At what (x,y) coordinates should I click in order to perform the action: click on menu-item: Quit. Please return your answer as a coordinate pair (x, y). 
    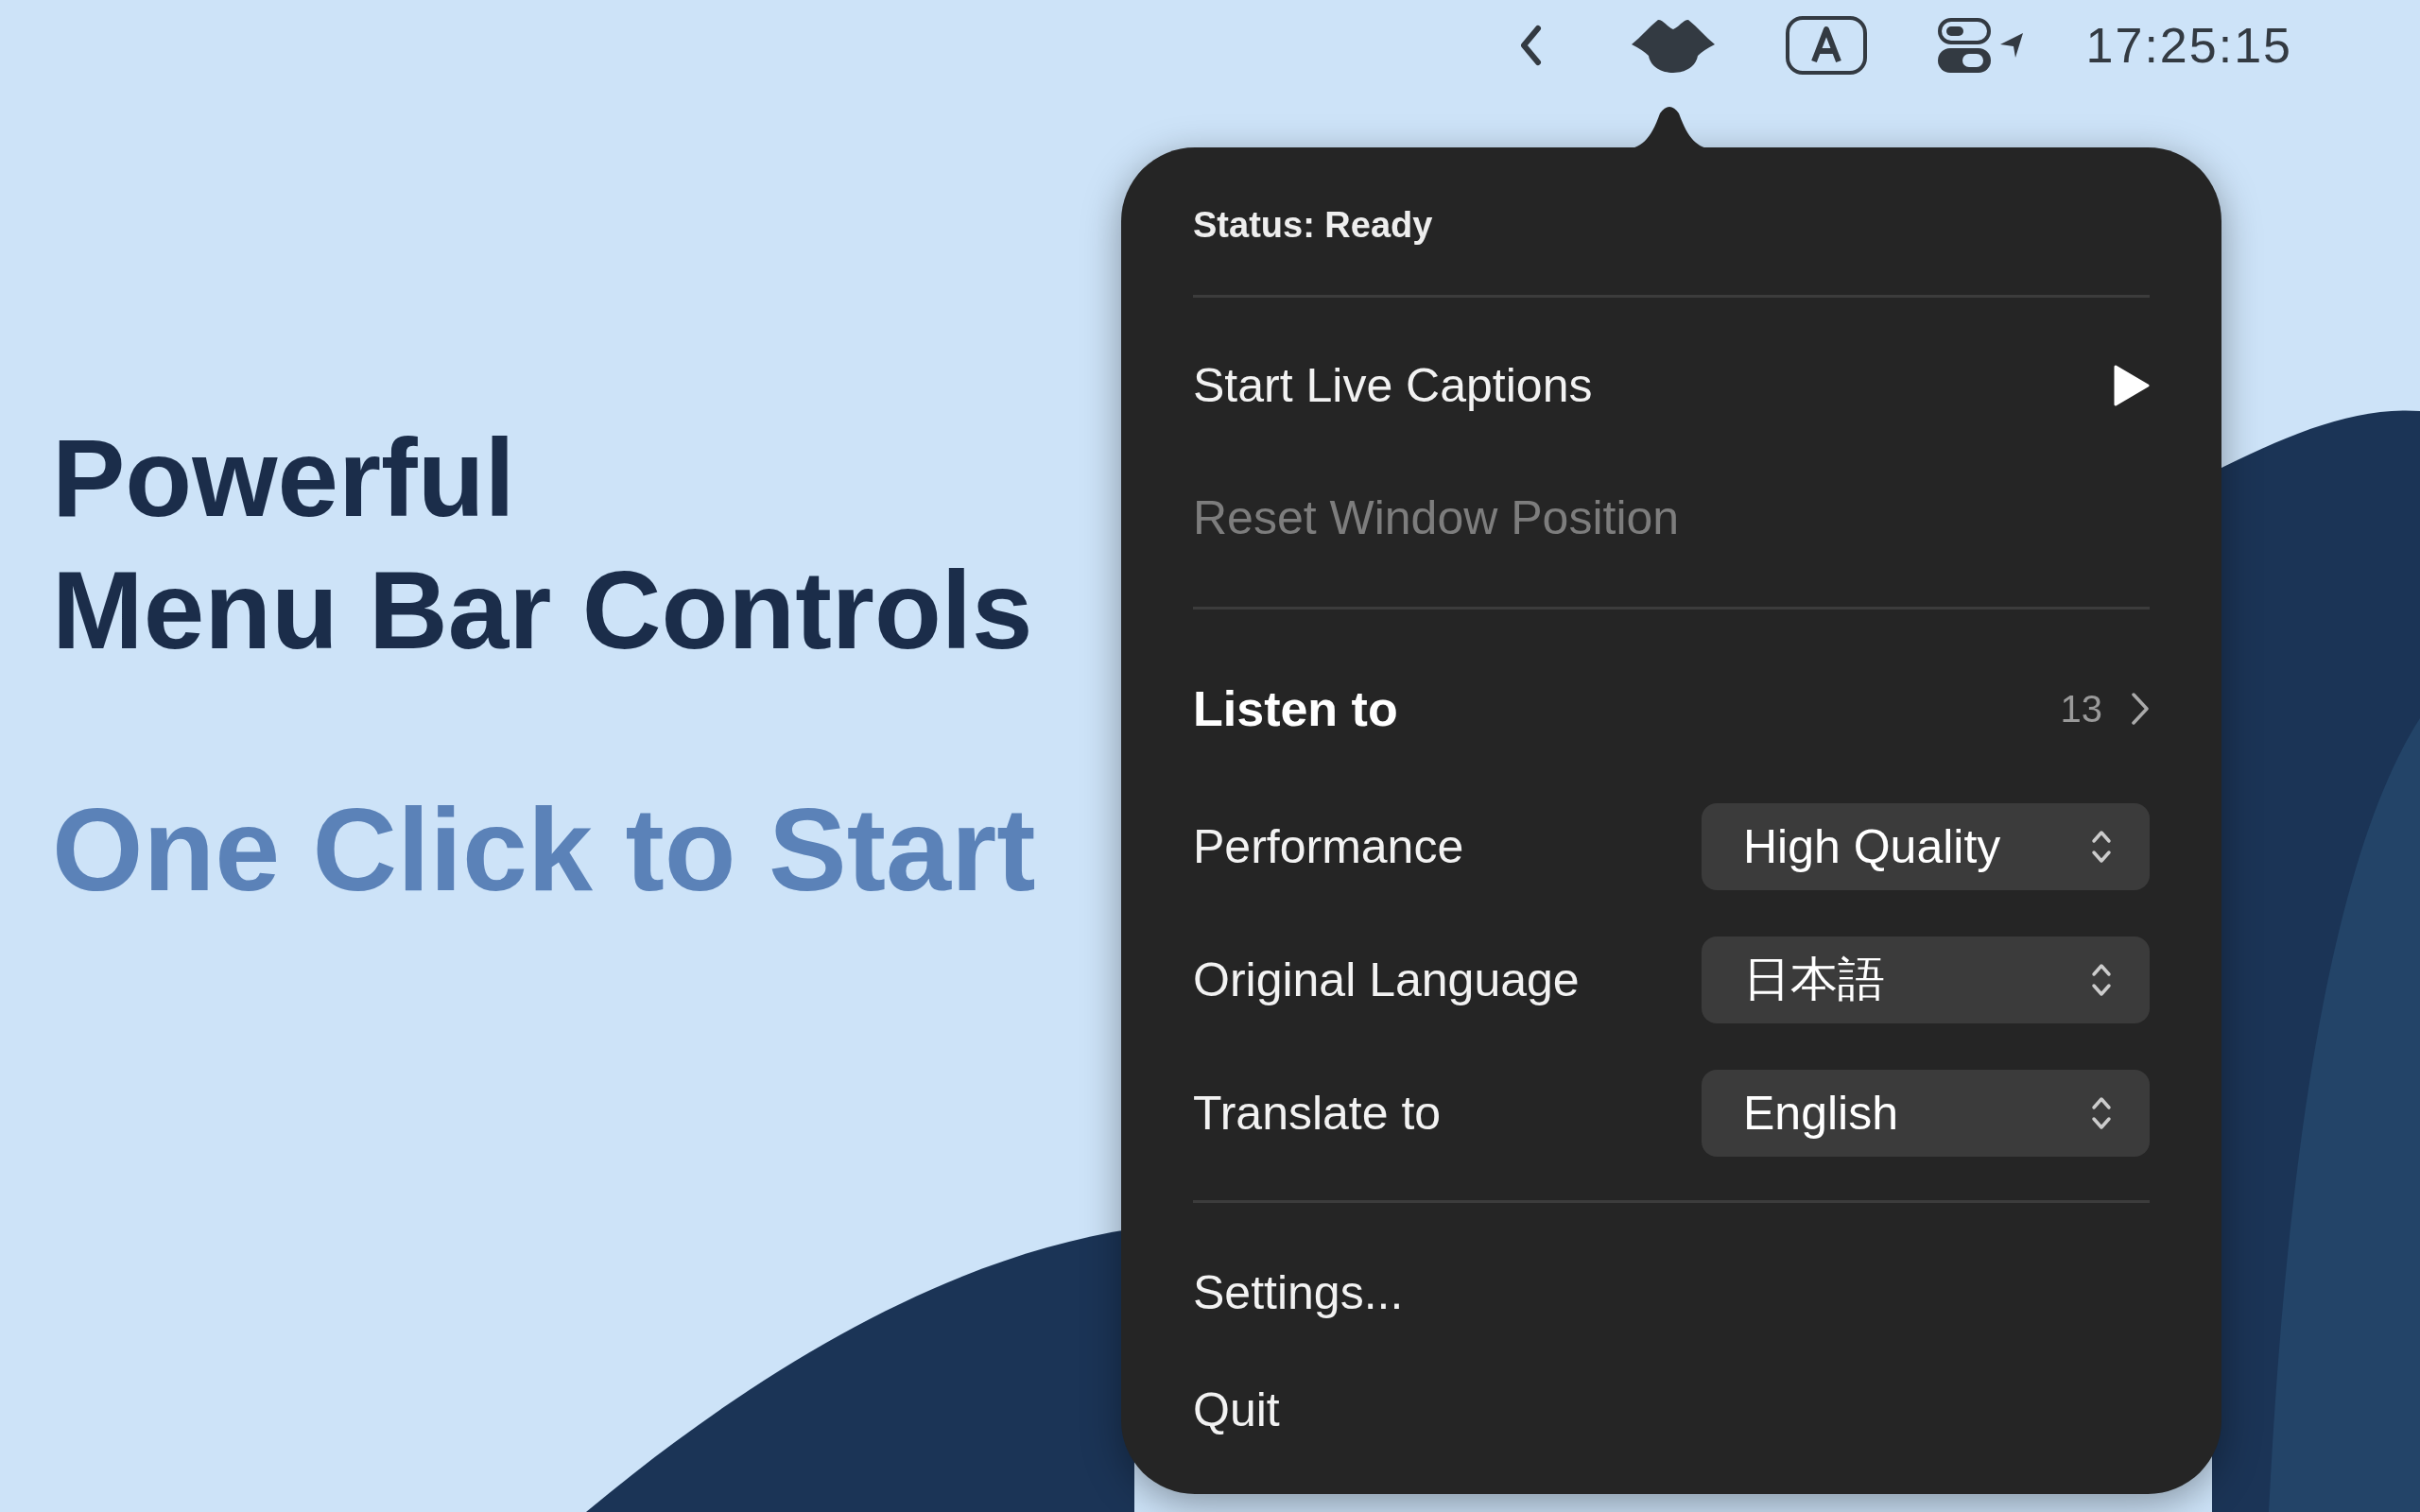
    Looking at the image, I should click on (1672, 1410).